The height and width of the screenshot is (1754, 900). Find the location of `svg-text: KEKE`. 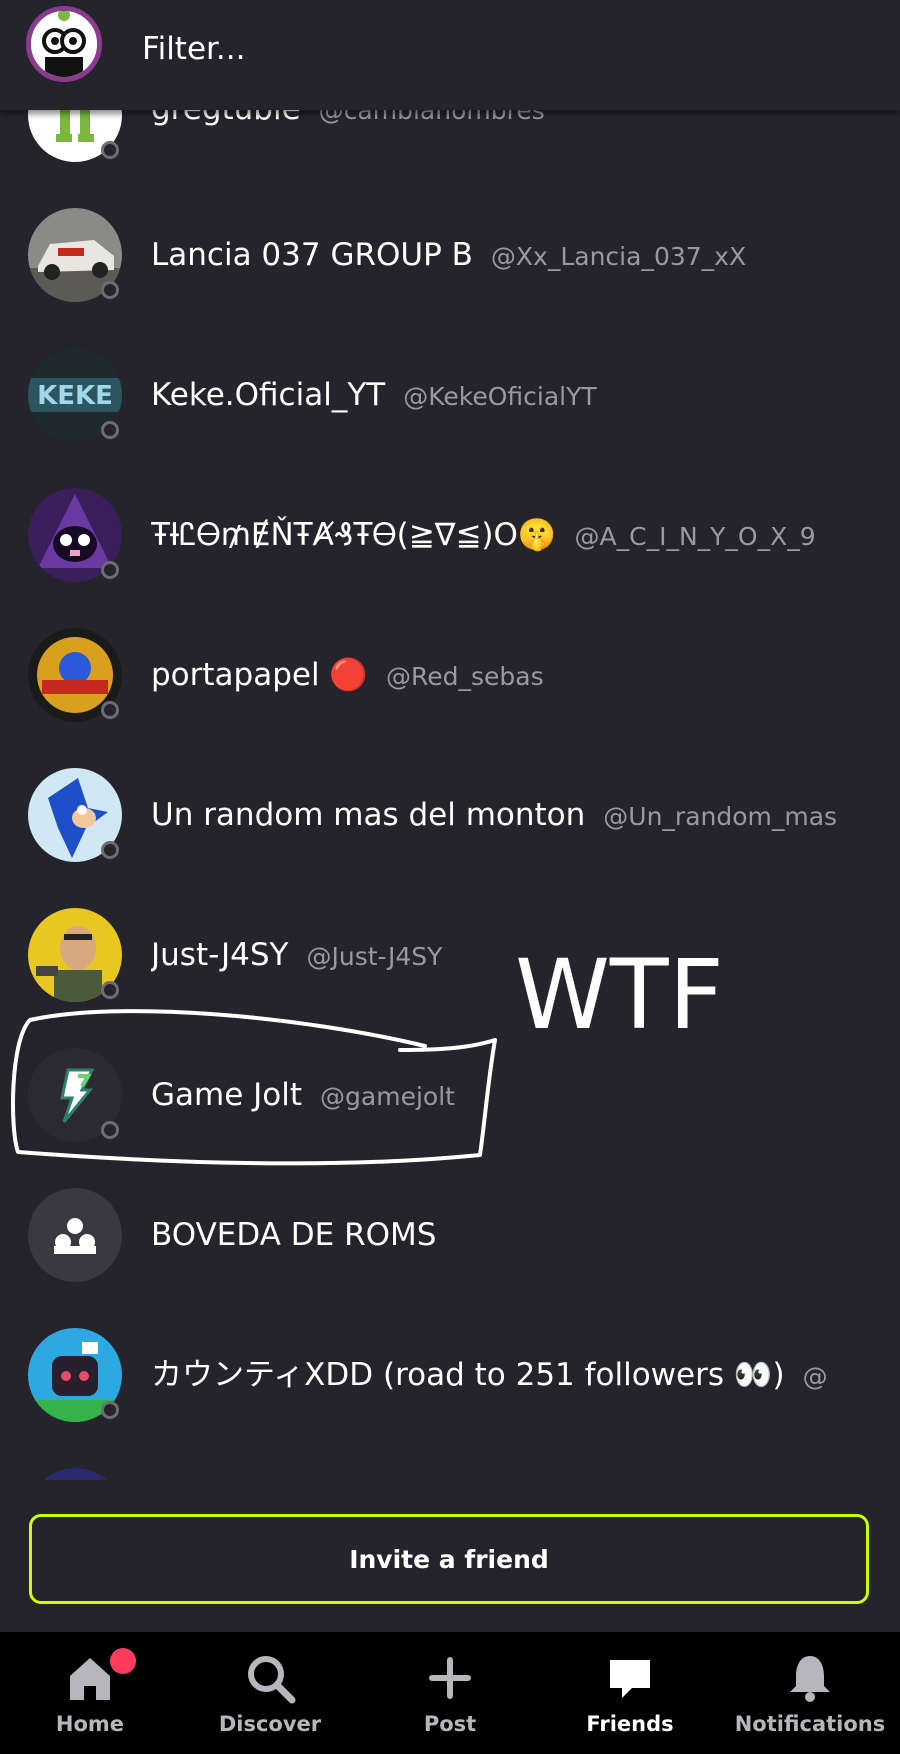

svg-text: KEKE is located at coordinates (75, 396).